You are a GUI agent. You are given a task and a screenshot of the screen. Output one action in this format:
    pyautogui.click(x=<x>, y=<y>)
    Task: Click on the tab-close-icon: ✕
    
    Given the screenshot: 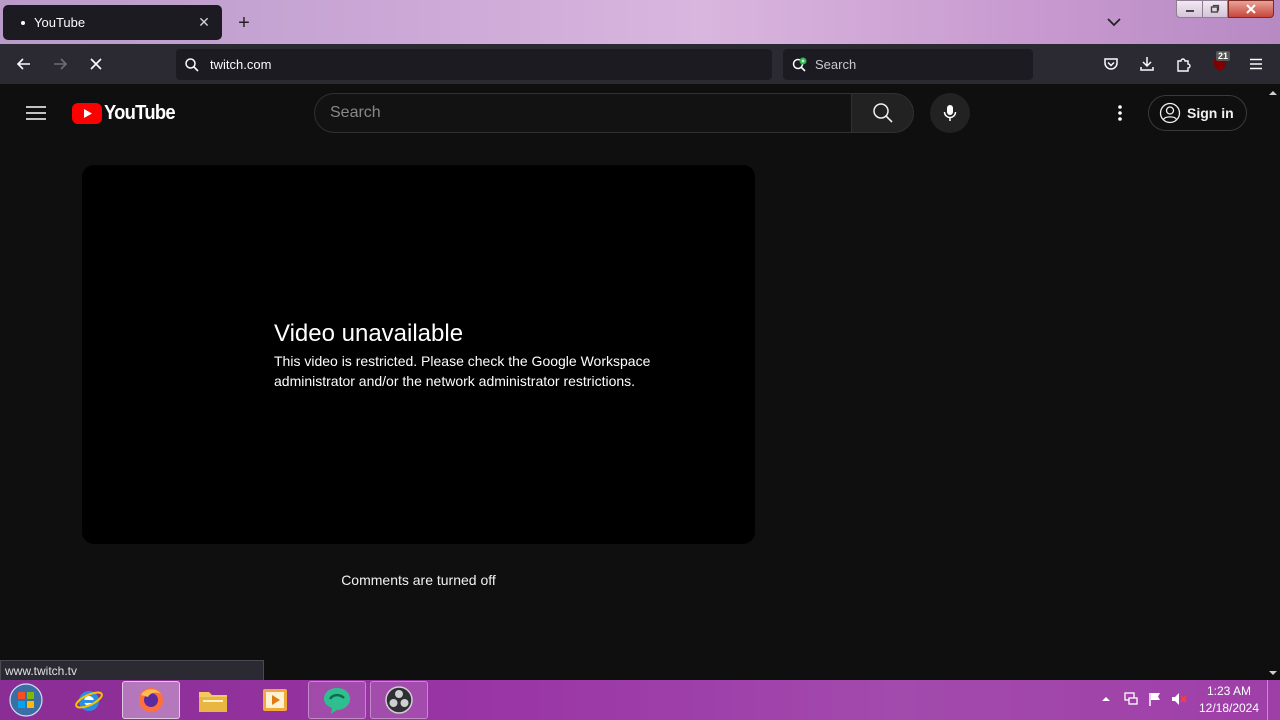 What is the action you would take?
    pyautogui.click(x=204, y=22)
    